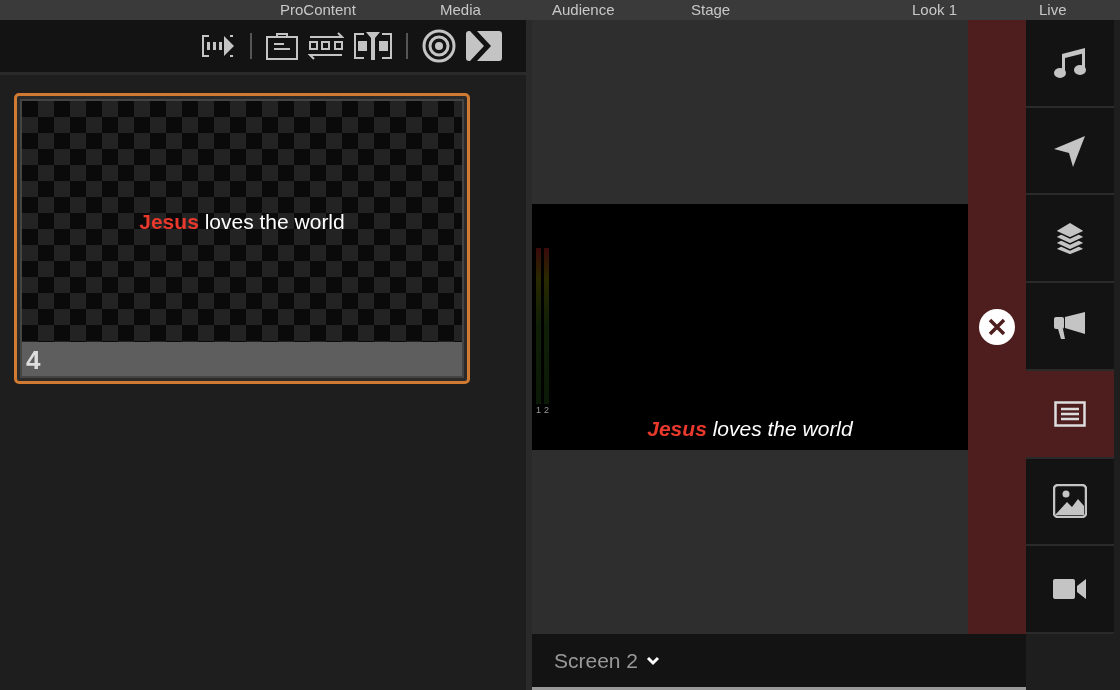  I want to click on swap-icon, so click(326, 46).